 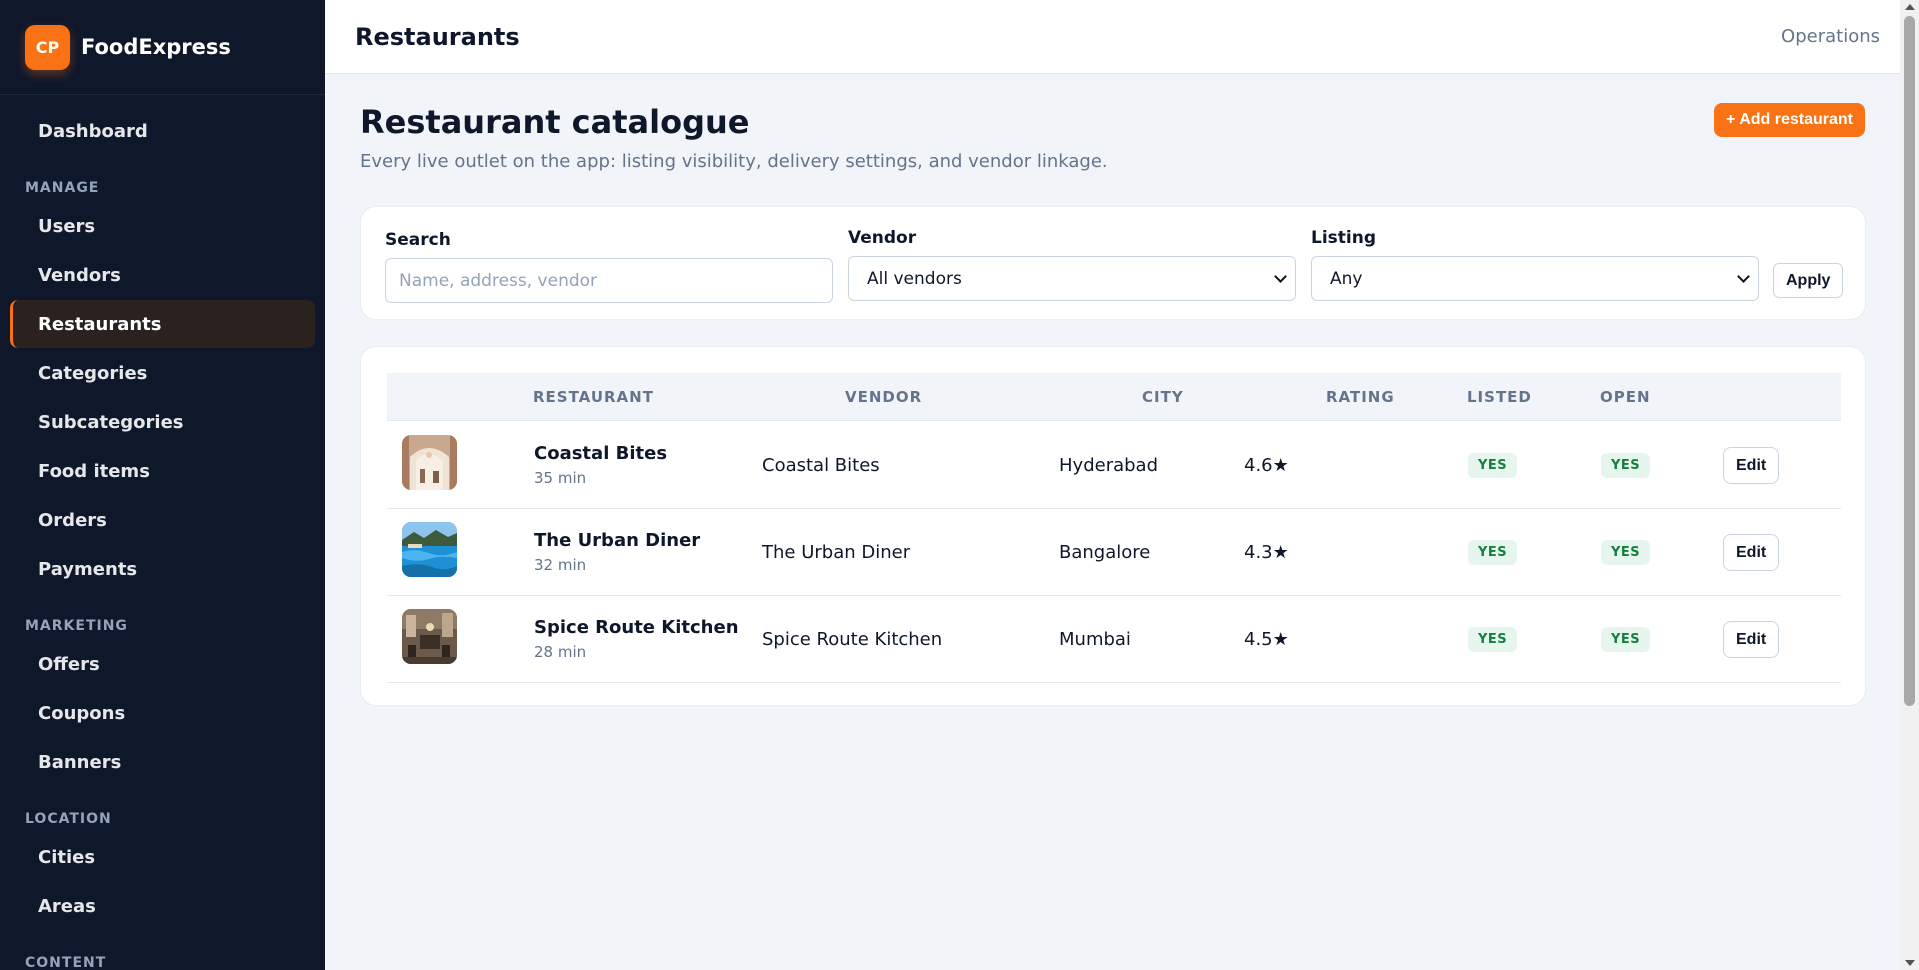 I want to click on column-header-rating: RATING, so click(x=1360, y=397).